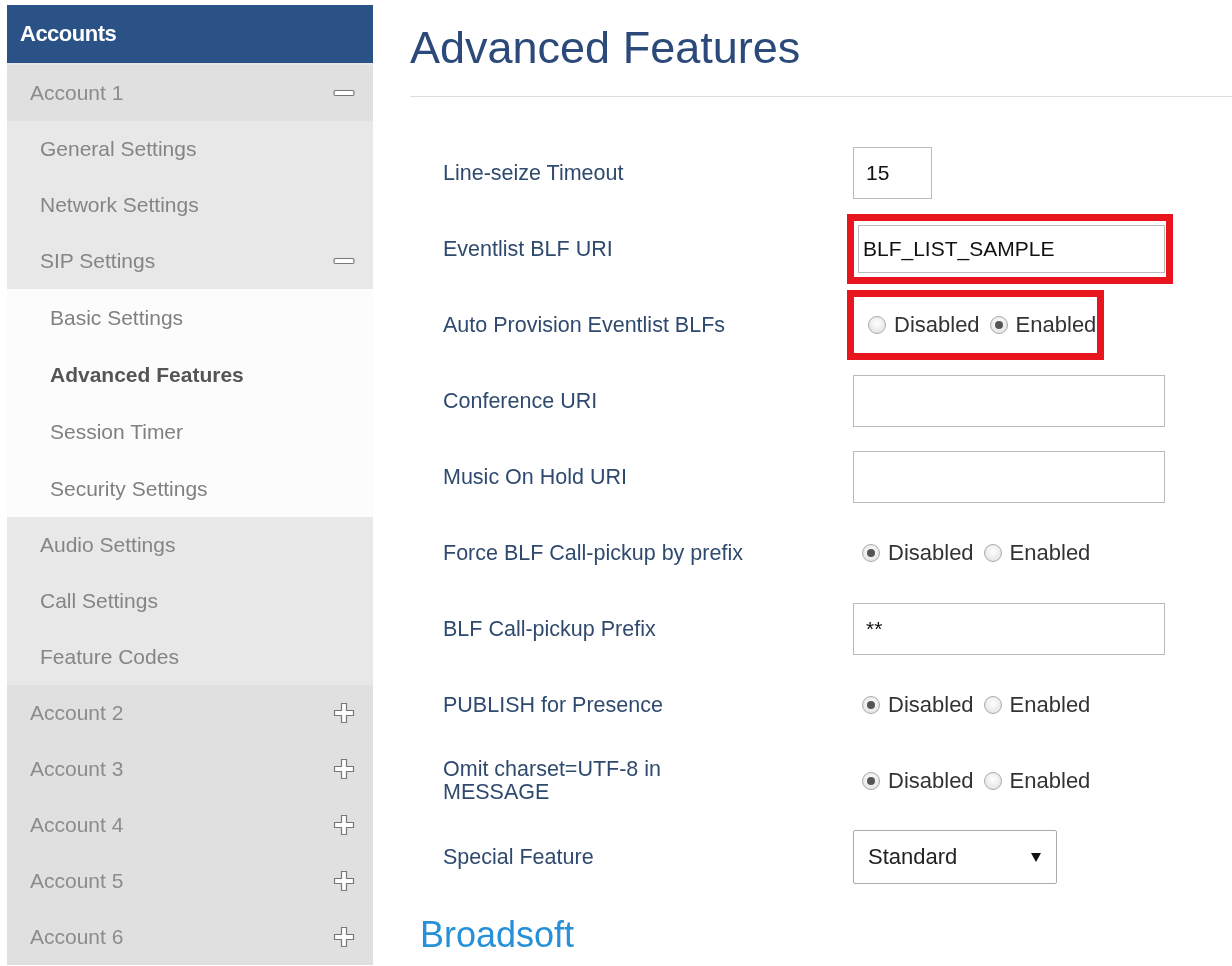  Describe the element at coordinates (190, 657) in the screenshot. I see `sidebar-item: Feature Codes` at that location.